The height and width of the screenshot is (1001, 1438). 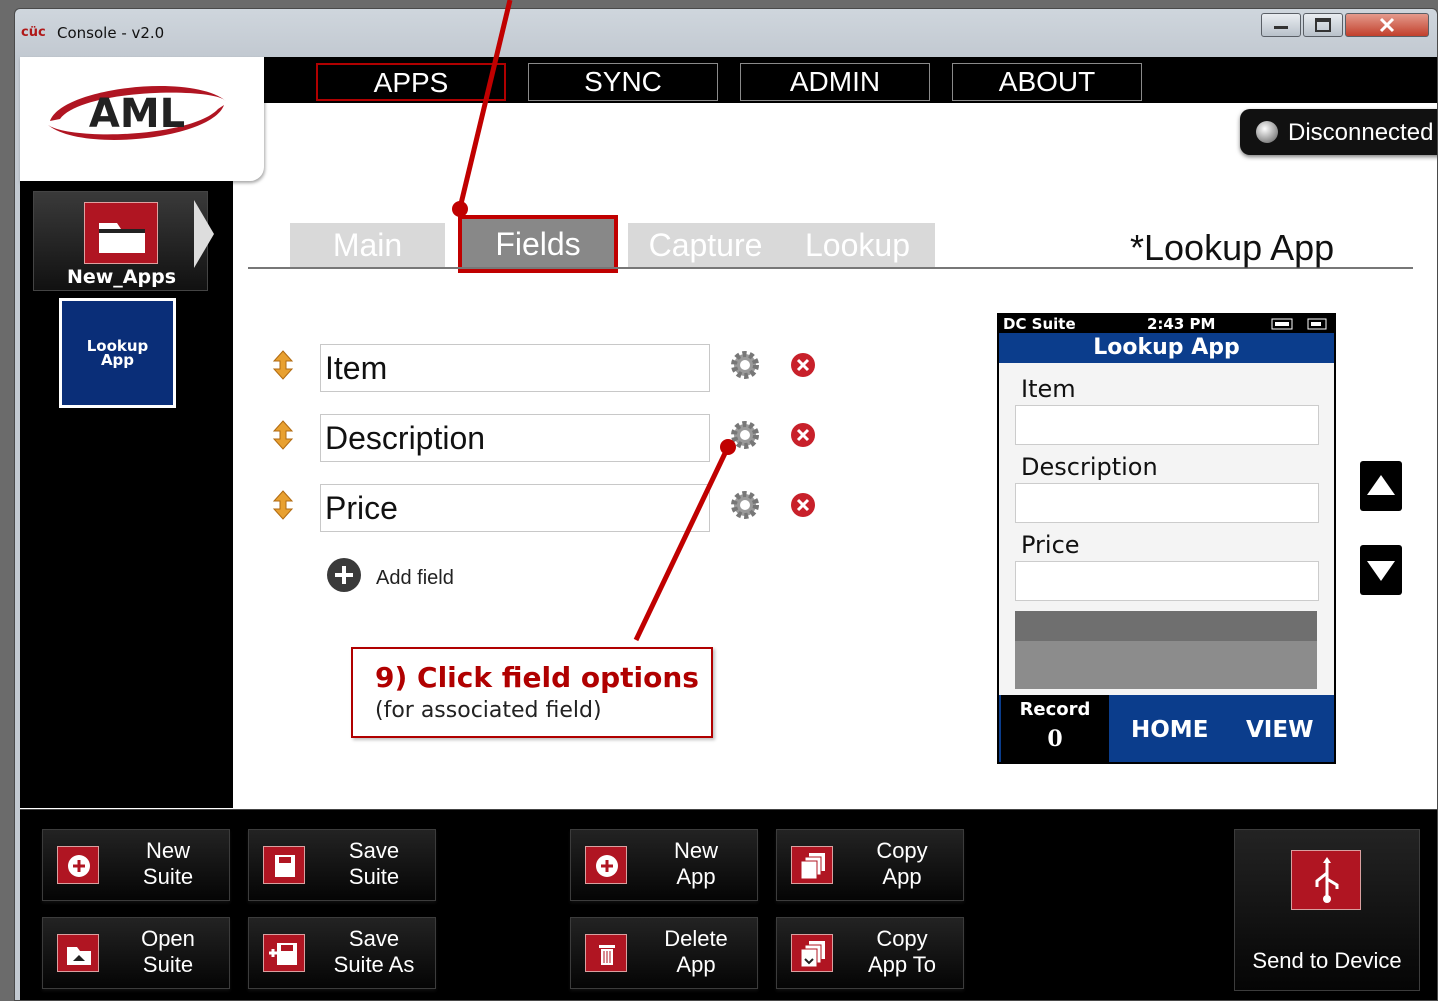 I want to click on minimize-button, so click(x=1281, y=25).